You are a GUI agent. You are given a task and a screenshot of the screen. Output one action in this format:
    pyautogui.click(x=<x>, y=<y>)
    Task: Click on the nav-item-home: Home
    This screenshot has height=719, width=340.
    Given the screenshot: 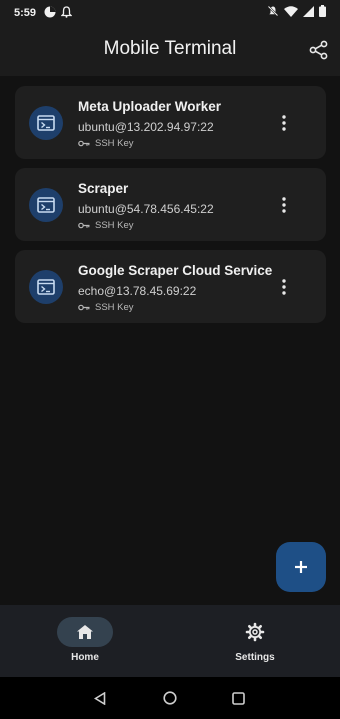 What is the action you would take?
    pyautogui.click(x=85, y=641)
    